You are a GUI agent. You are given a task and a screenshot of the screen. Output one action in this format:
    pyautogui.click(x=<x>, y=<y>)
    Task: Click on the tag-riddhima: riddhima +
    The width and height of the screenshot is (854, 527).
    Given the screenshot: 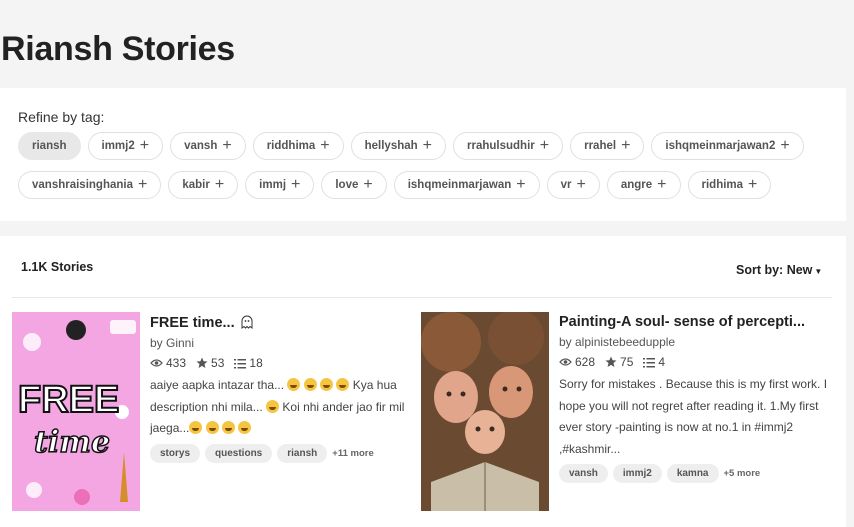 What is the action you would take?
    pyautogui.click(x=298, y=146)
    